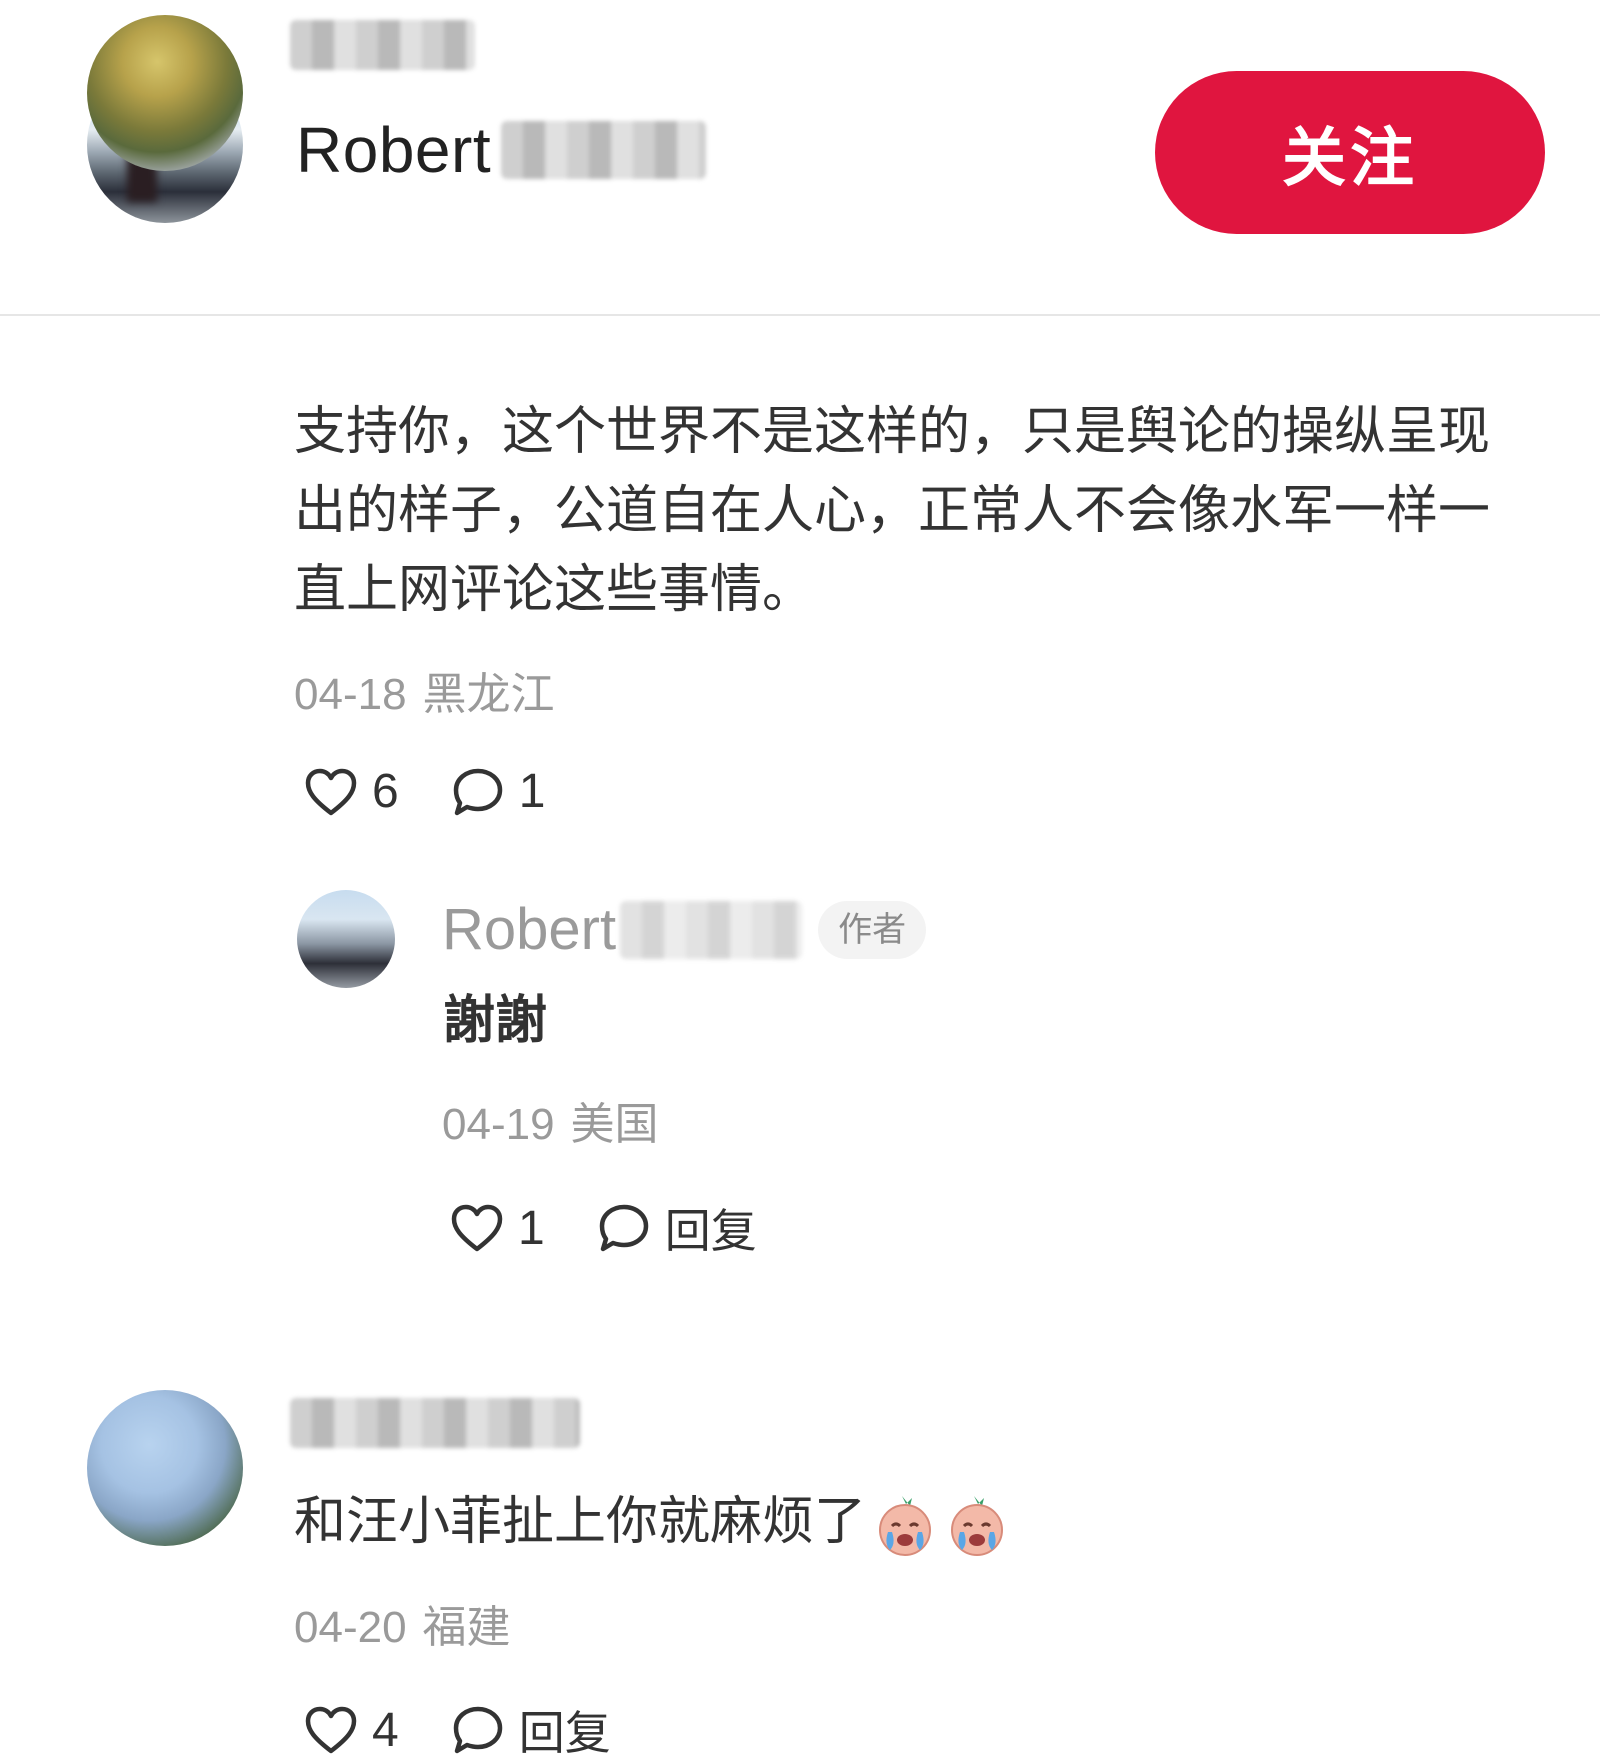 The image size is (1600, 1763). What do you see at coordinates (346, 939) in the screenshot?
I see `replier-avatar` at bounding box center [346, 939].